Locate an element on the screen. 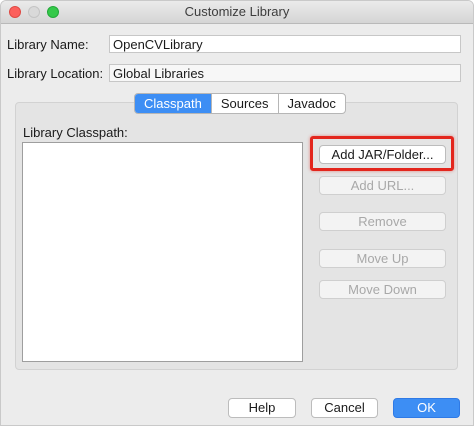  highlight-annotation is located at coordinates (382, 153).